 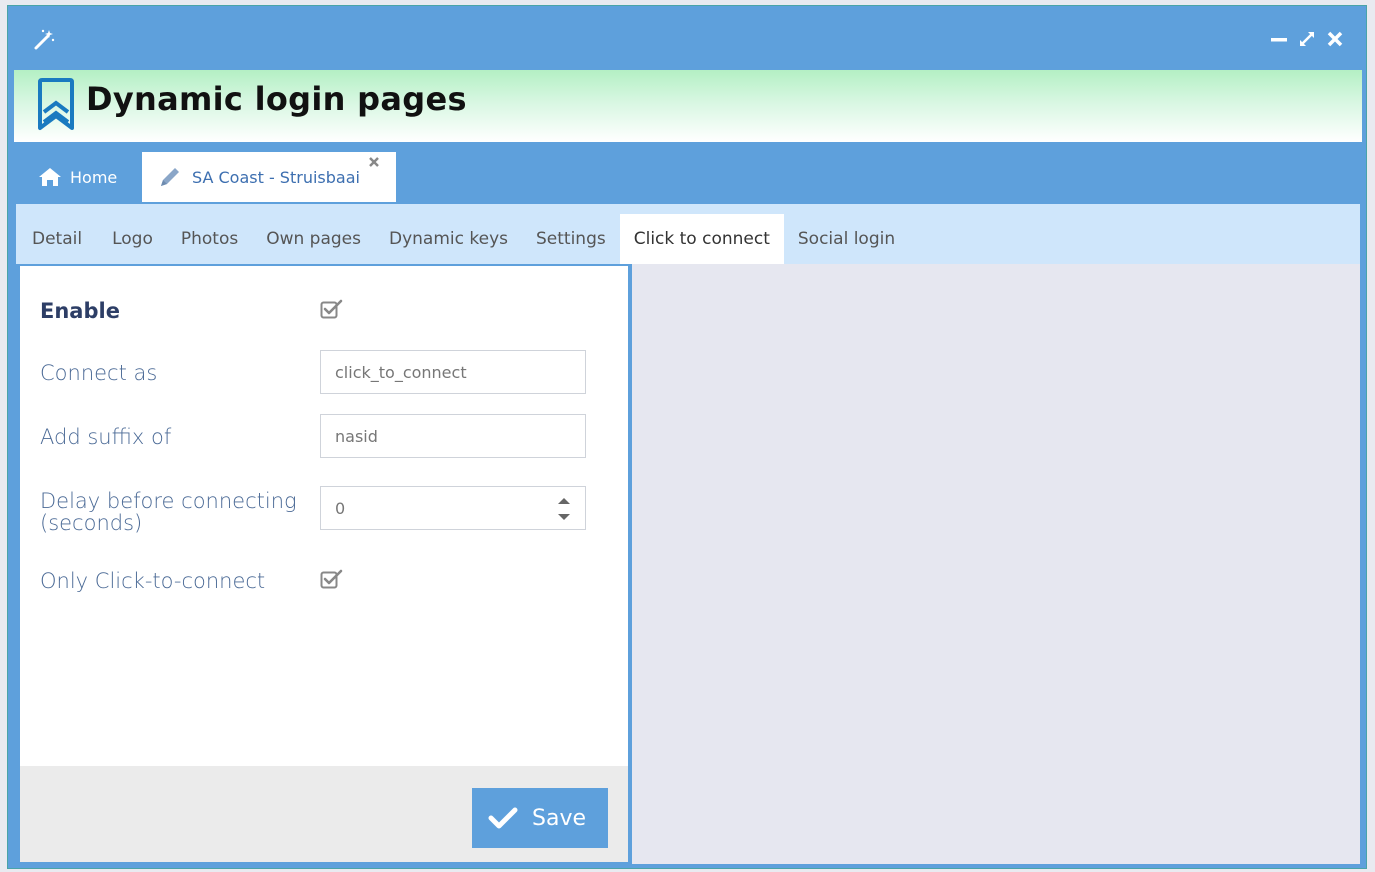 I want to click on bookmark-logo-icon, so click(x=56, y=104).